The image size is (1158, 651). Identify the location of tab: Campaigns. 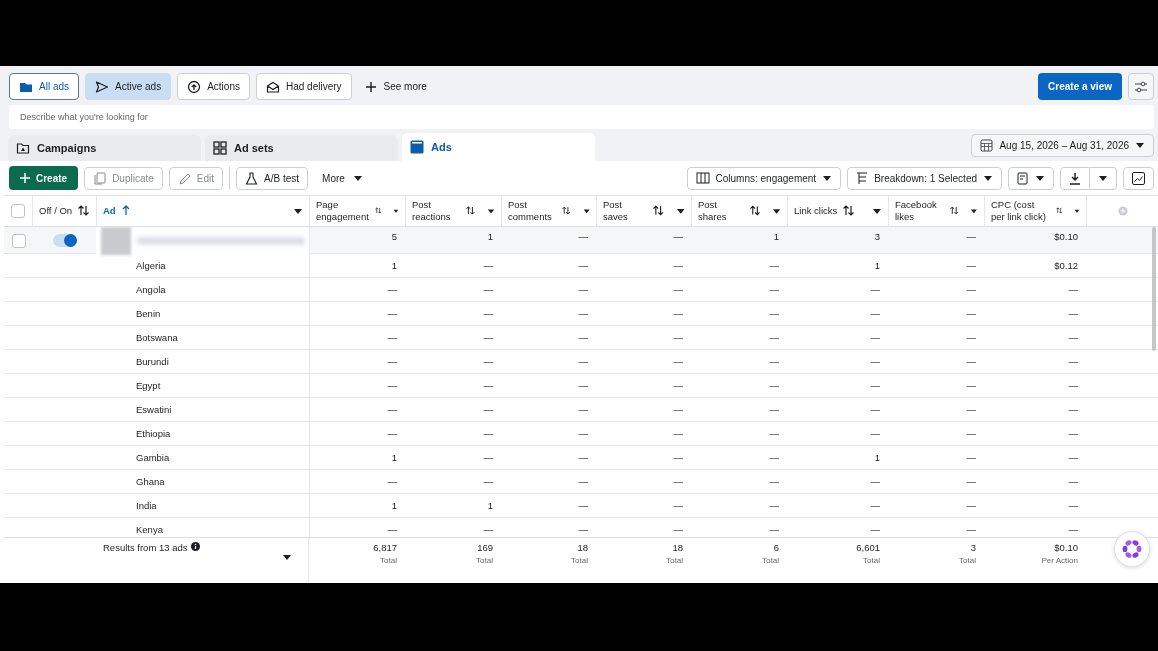
(104, 148).